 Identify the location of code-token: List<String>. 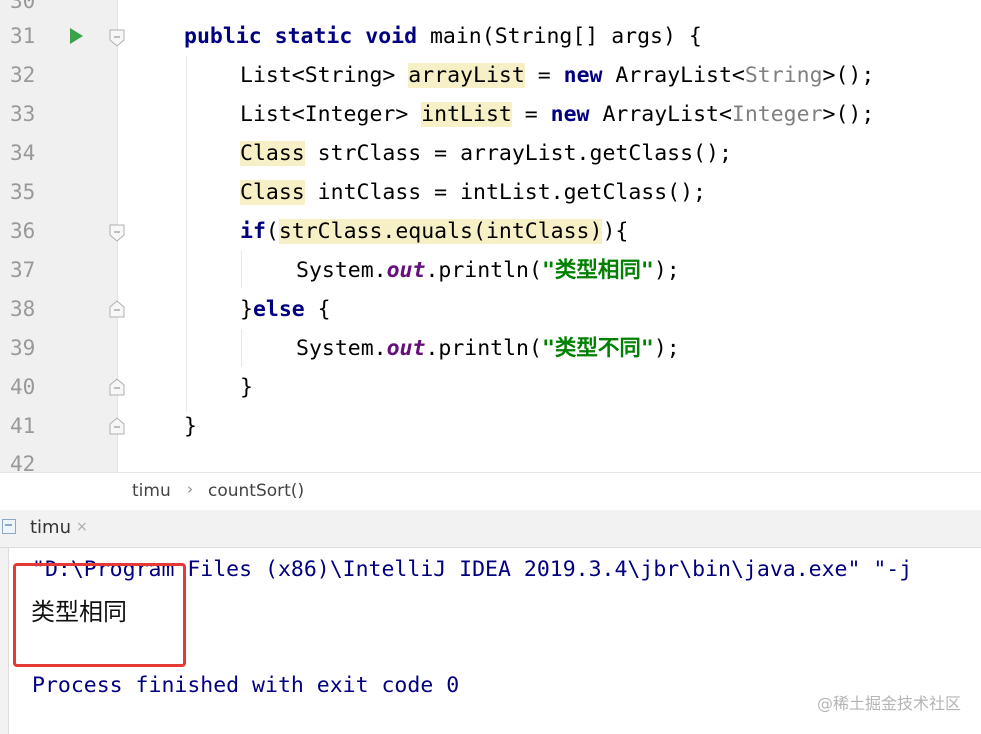
(324, 75).